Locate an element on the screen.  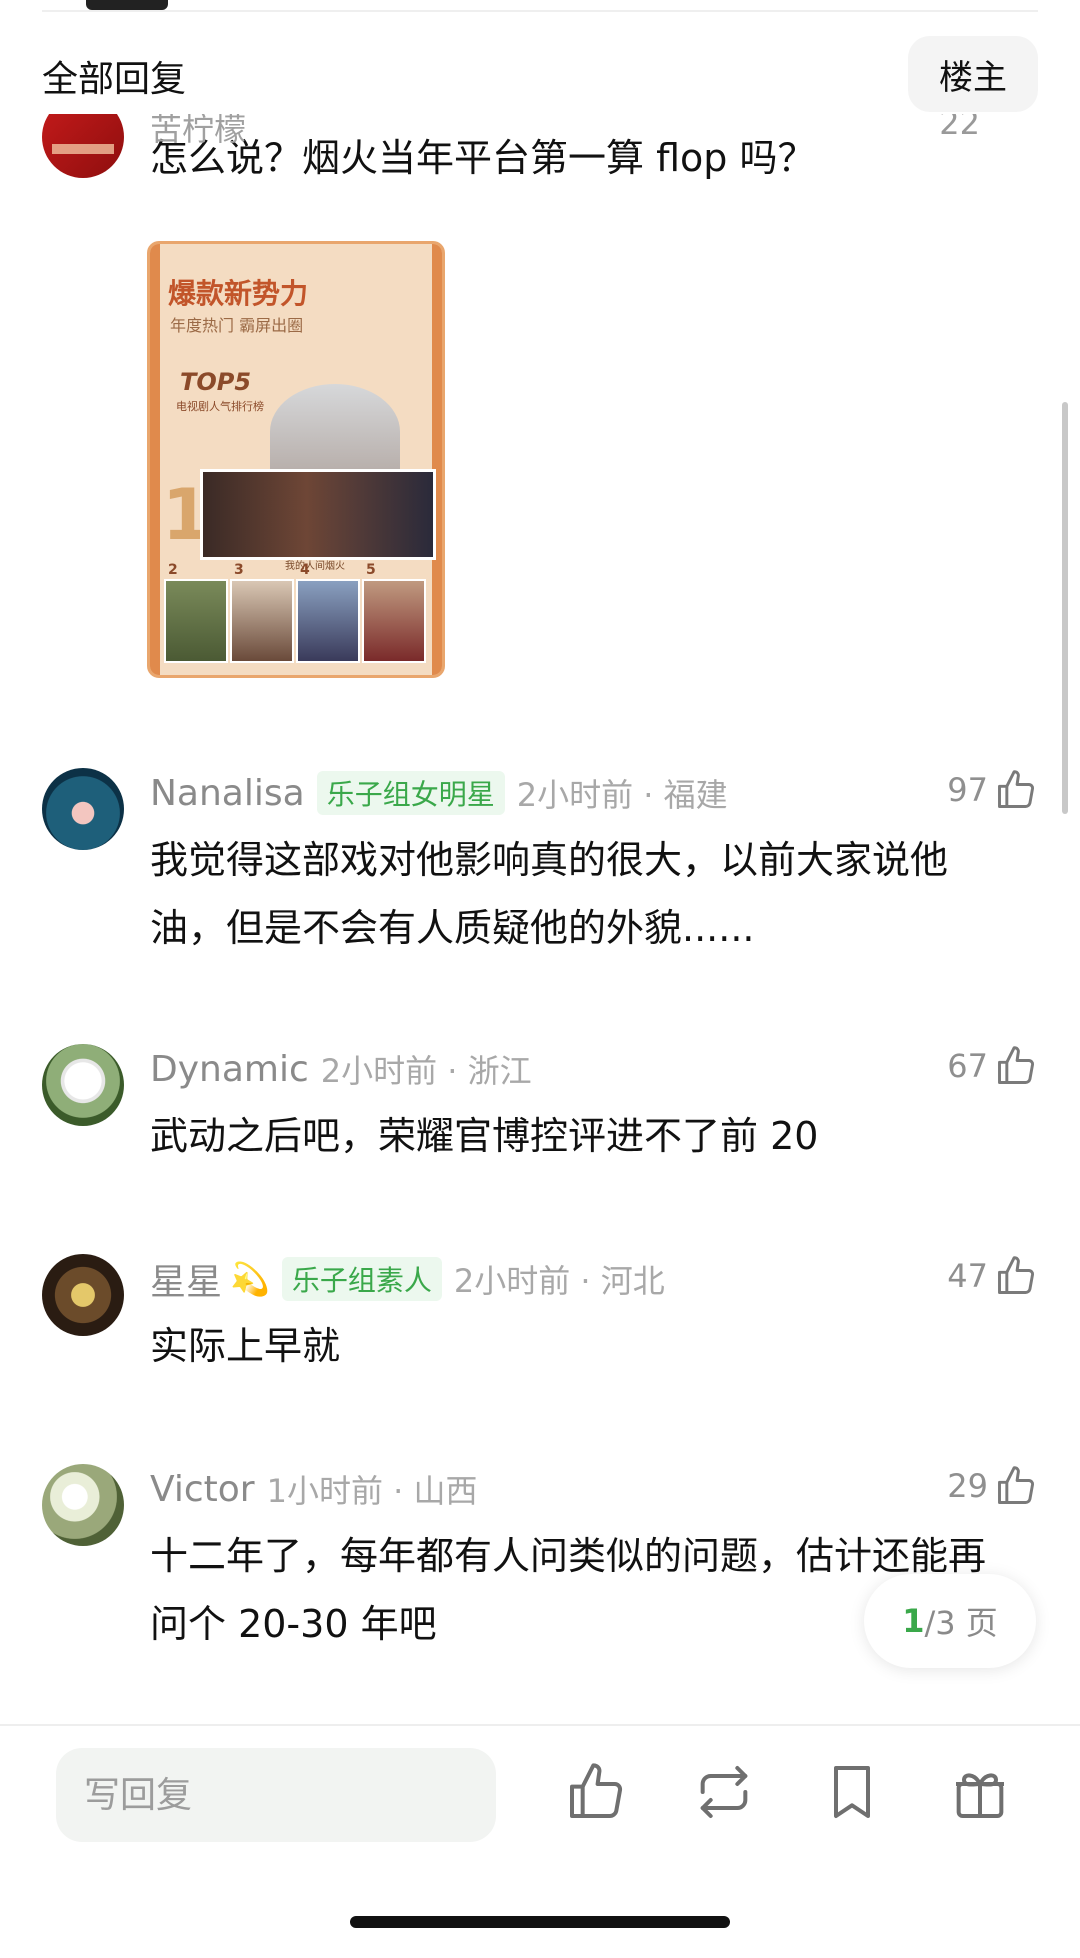
username: Victor is located at coordinates (202, 1489).